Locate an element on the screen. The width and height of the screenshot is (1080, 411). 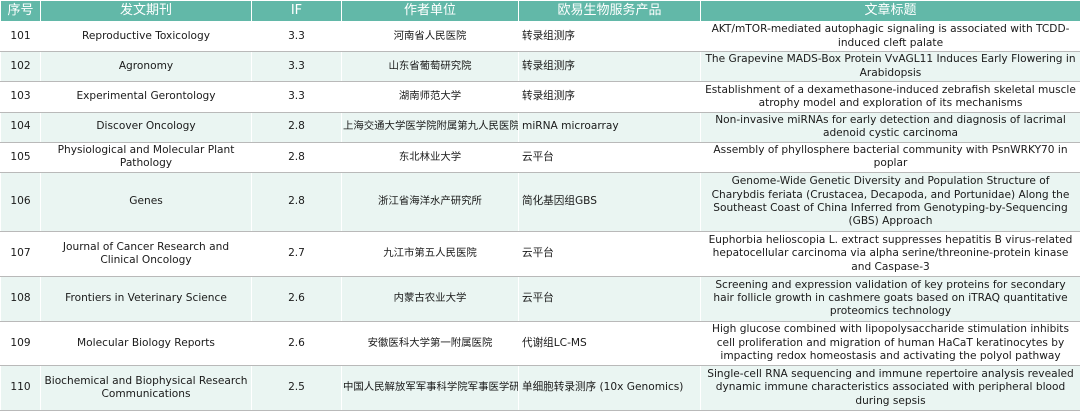
row-journal: Genes is located at coordinates (146, 202).